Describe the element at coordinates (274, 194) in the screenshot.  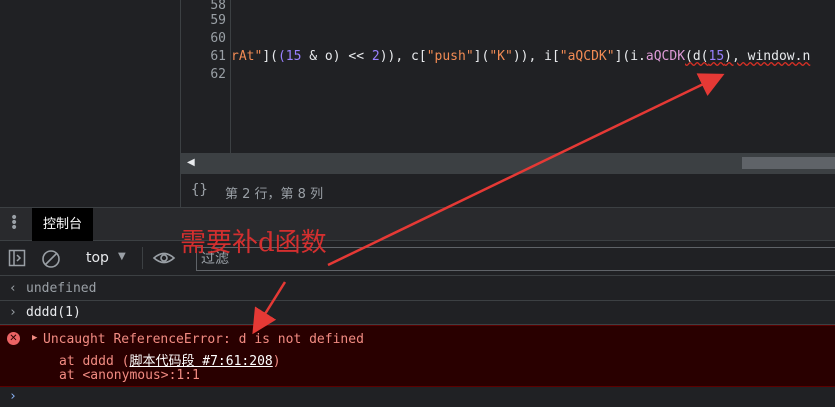
I see `cursor-position: 第 2 行，第 8 列` at that location.